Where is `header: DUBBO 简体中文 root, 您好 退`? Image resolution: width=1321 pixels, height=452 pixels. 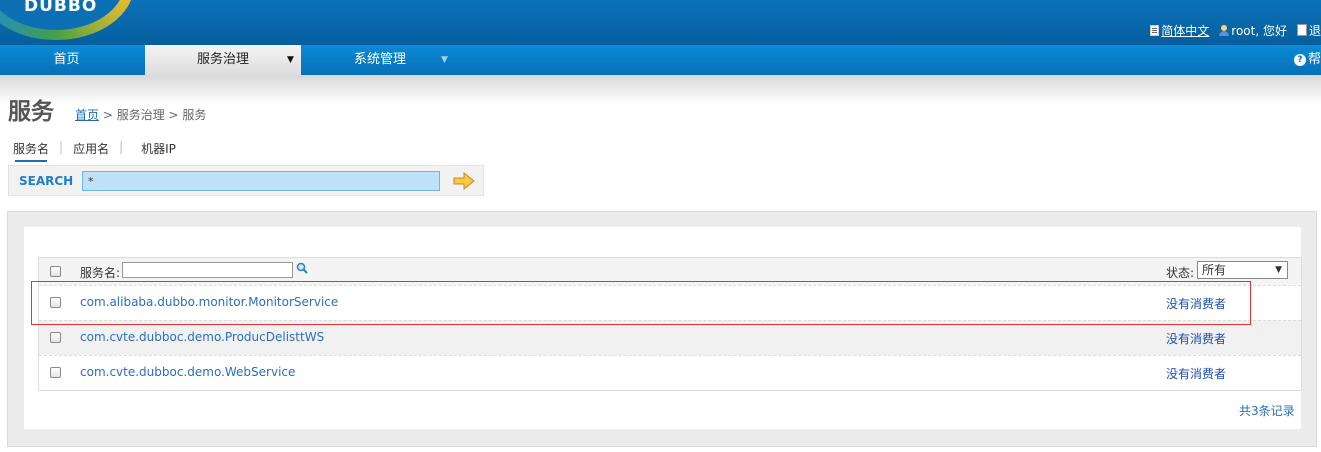 header: DUBBO 简体中文 root, 您好 退 is located at coordinates (660, 22).